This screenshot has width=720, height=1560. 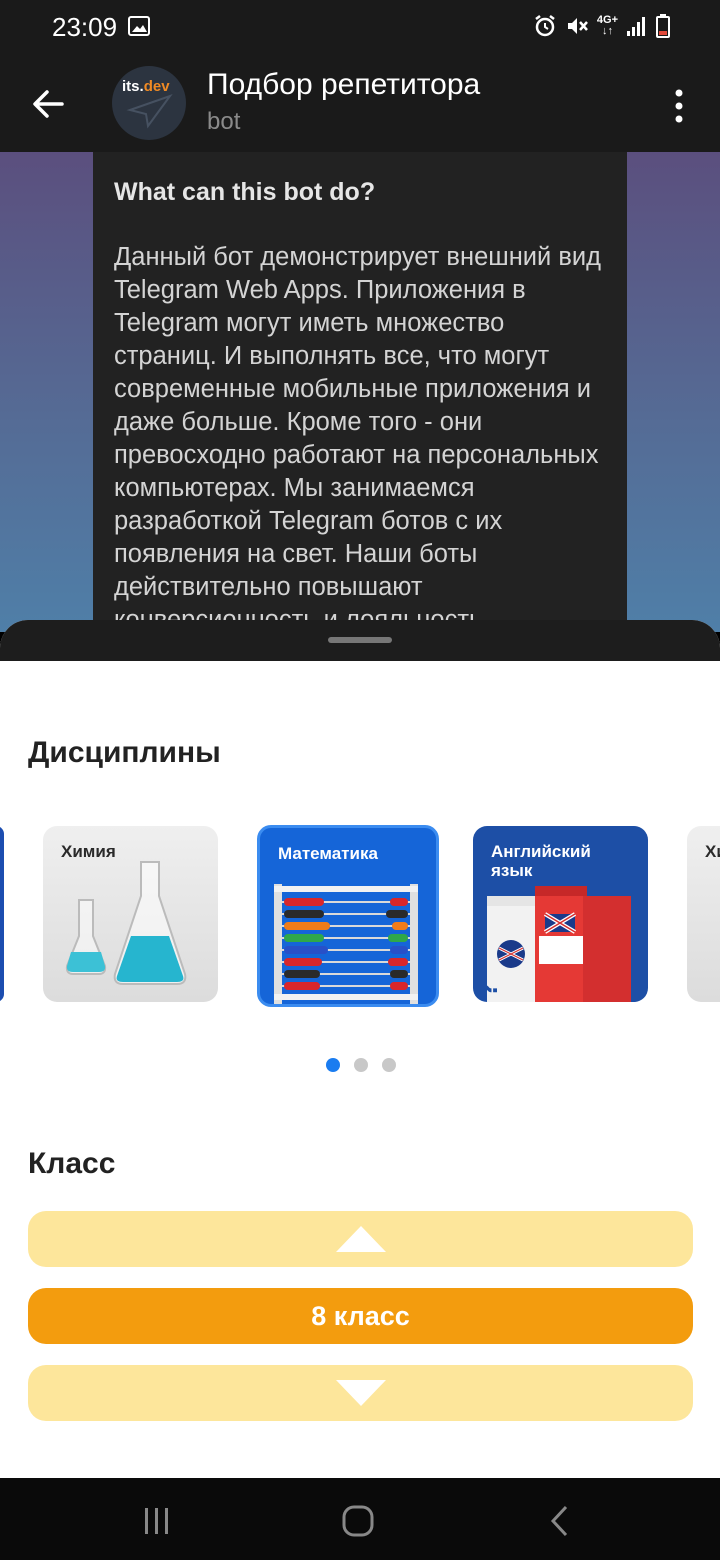 I want to click on abacus-icon, so click(x=346, y=944).